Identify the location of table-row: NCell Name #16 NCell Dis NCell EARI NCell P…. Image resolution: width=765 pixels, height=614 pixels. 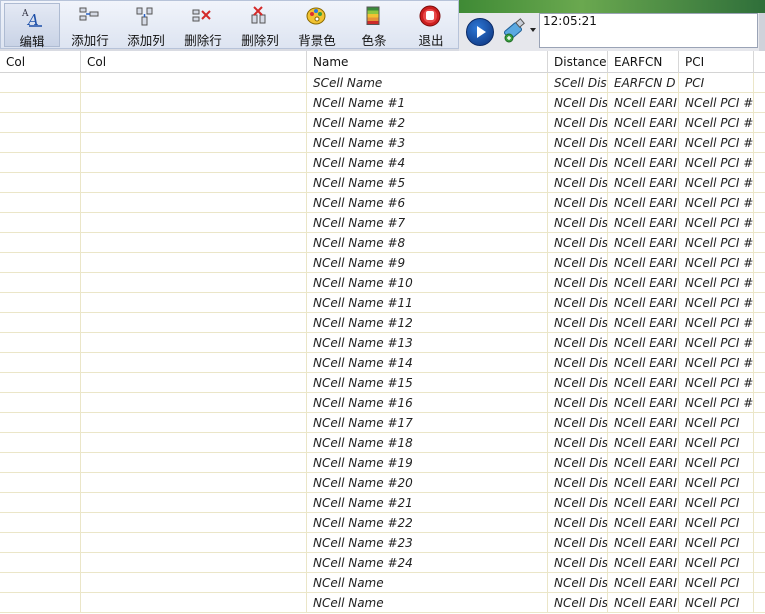
(382, 403).